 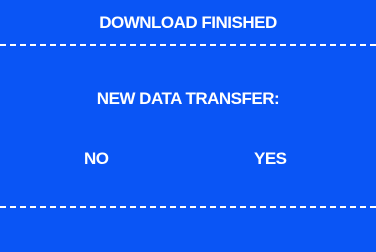 What do you see at coordinates (188, 45) in the screenshot?
I see `top-divider` at bounding box center [188, 45].